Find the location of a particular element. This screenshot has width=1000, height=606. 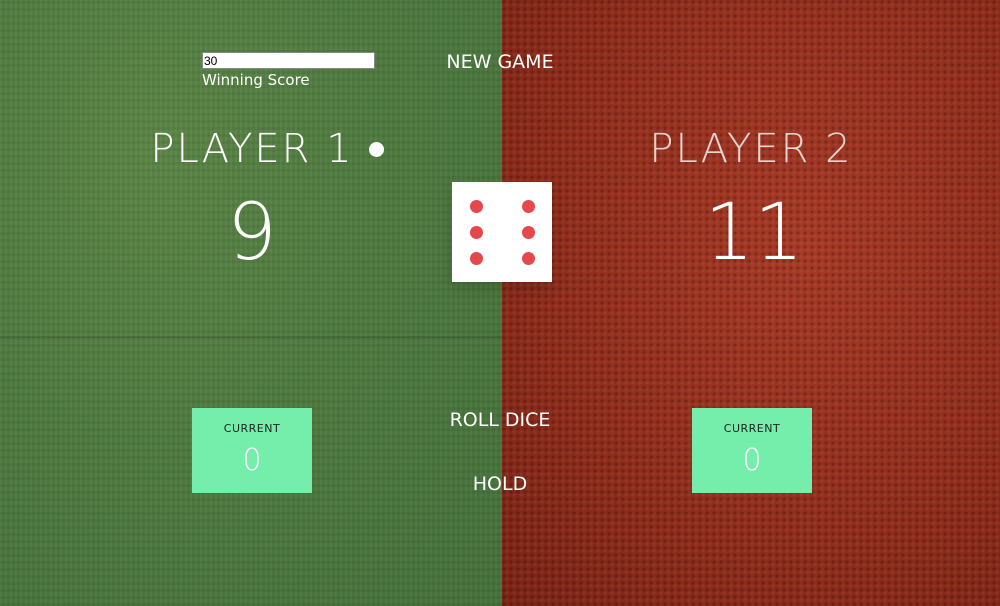

player-1-current-value: 0 is located at coordinates (252, 460).